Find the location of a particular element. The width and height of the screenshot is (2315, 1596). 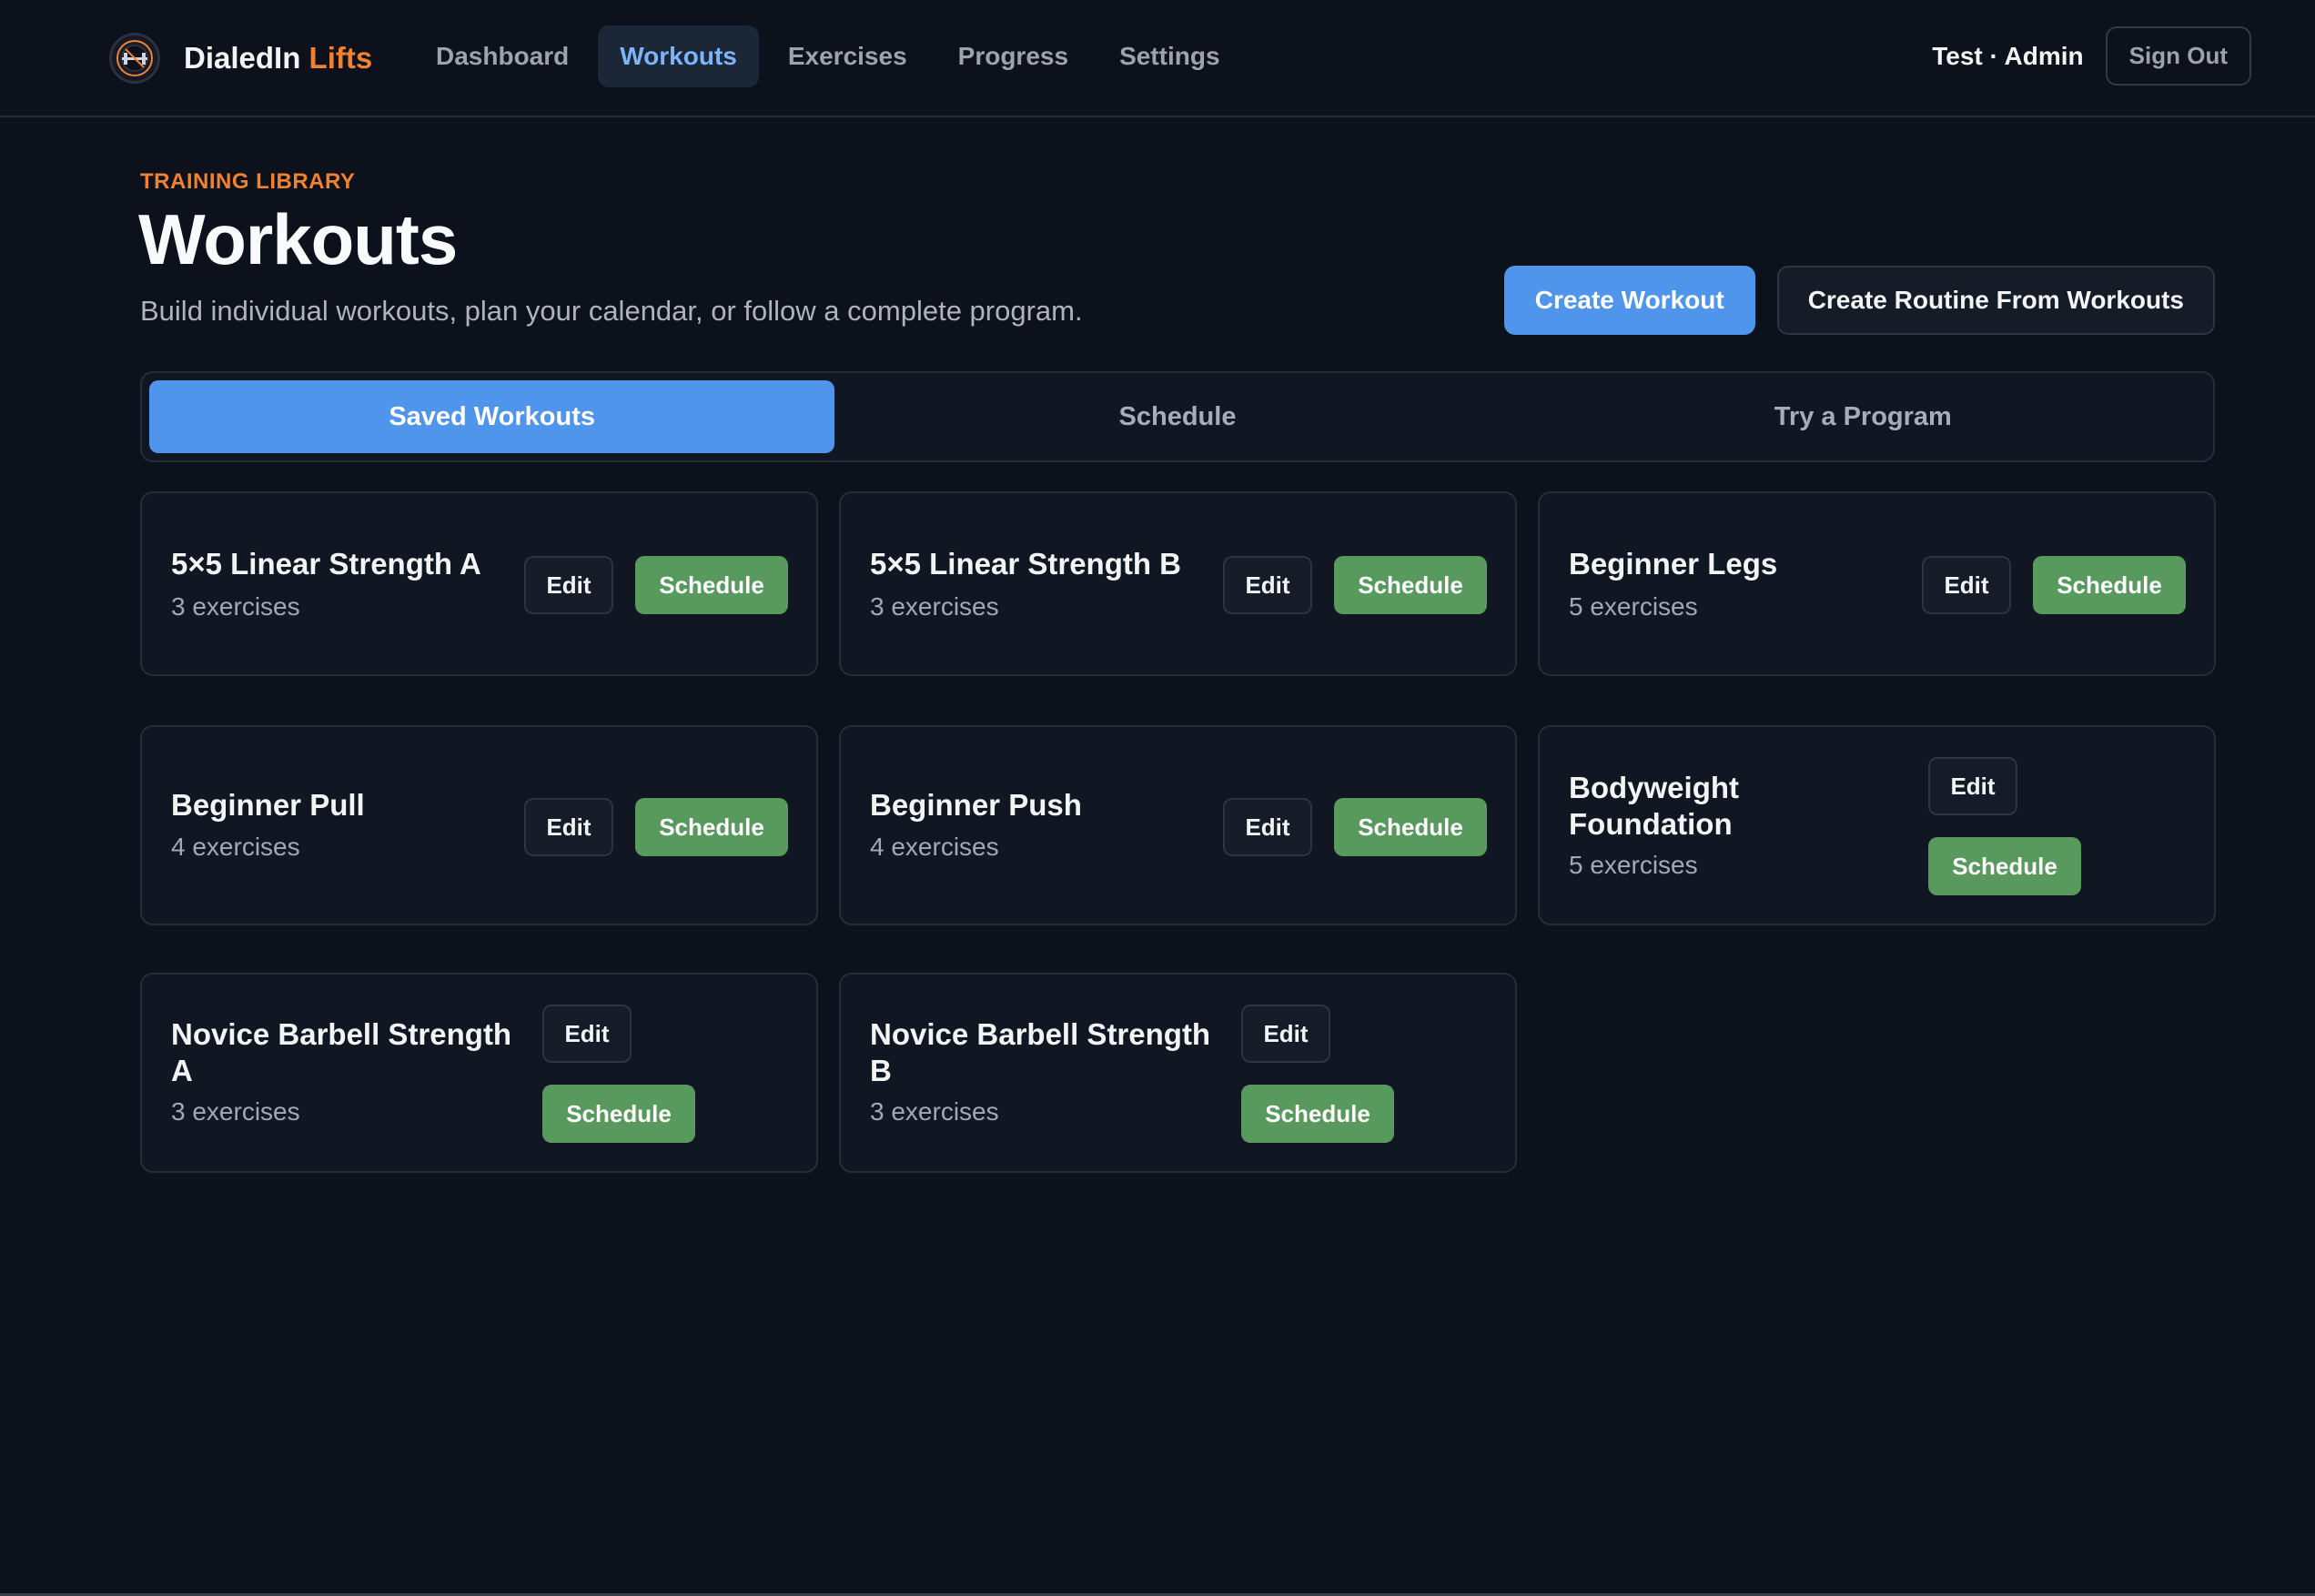

workout-card-title: Beginner Legs is located at coordinates (1673, 564).